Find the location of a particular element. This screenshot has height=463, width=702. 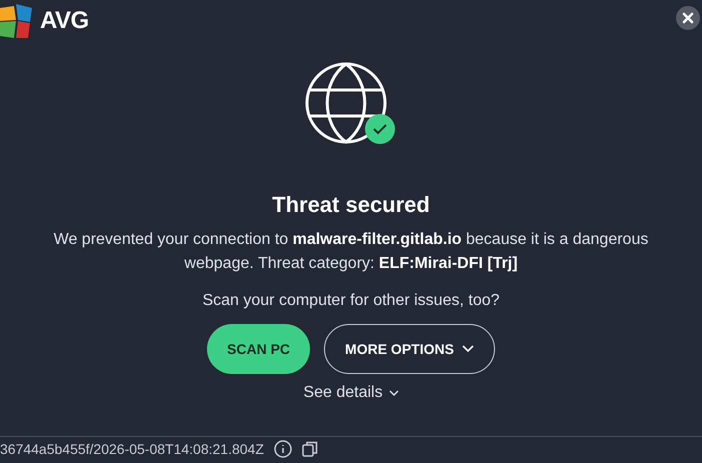

close-icon is located at coordinates (688, 18).